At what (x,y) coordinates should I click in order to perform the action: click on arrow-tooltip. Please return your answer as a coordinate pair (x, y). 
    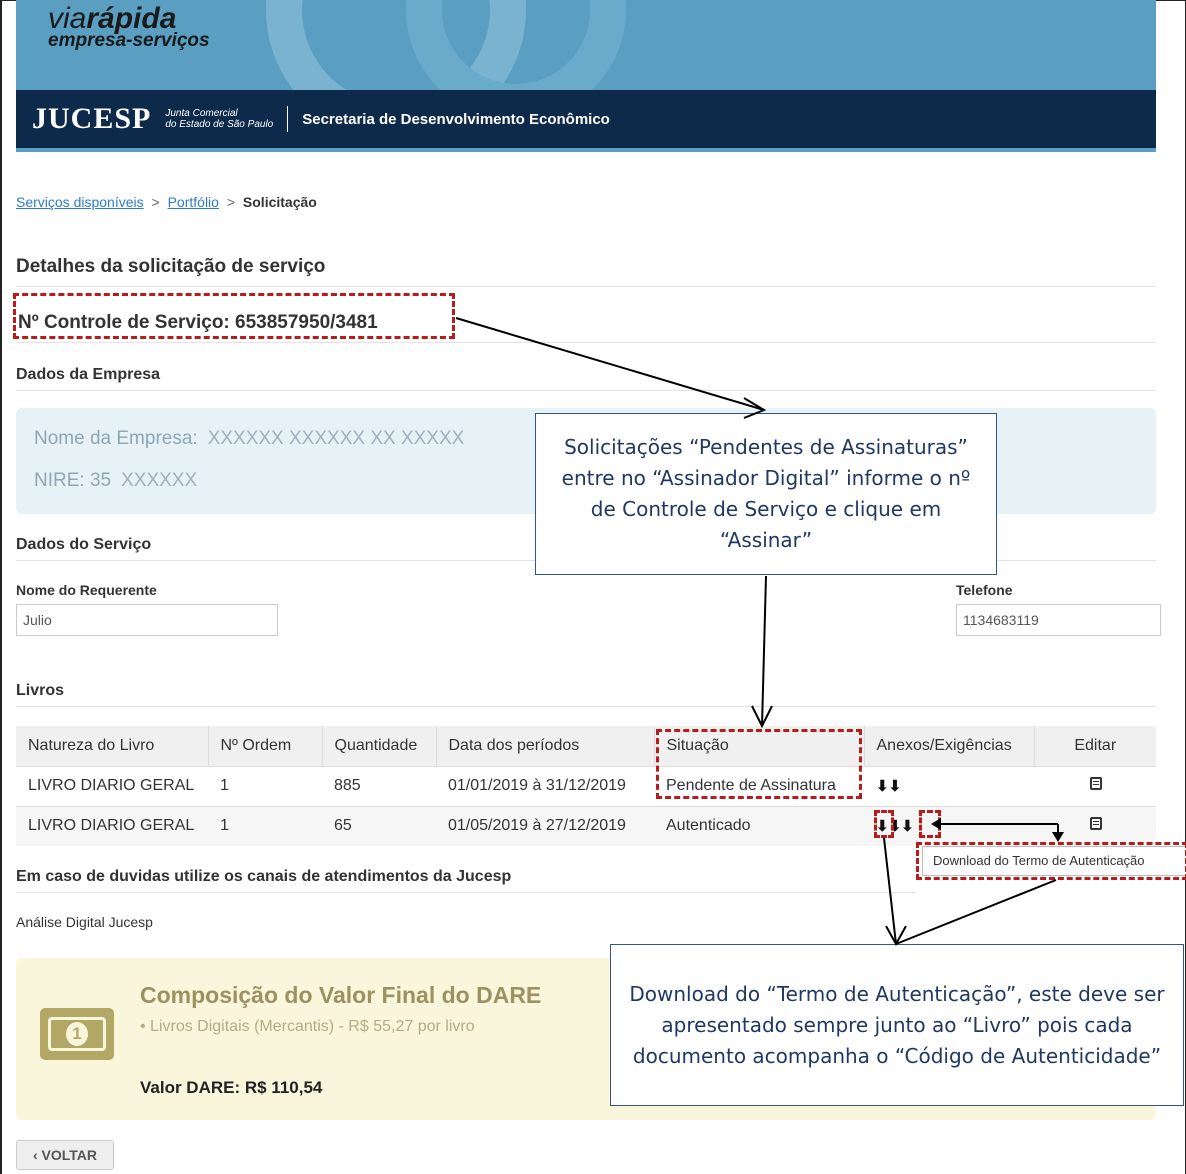
    Looking at the image, I should click on (976, 912).